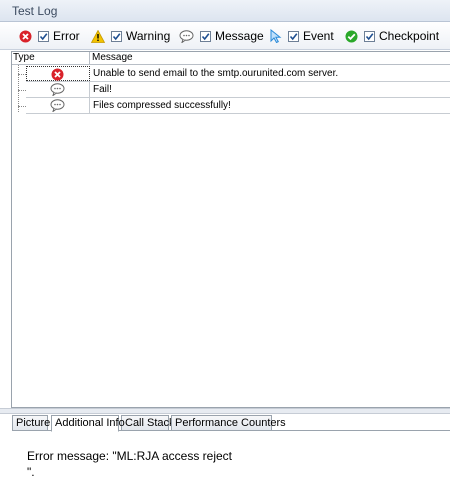  I want to click on log-row: Files compressed successfully!, so click(238, 106).